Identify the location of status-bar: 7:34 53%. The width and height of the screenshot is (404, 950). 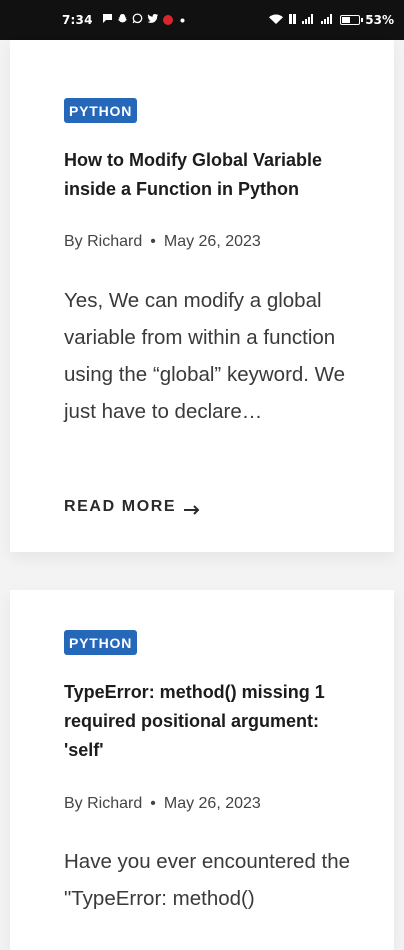
(202, 20).